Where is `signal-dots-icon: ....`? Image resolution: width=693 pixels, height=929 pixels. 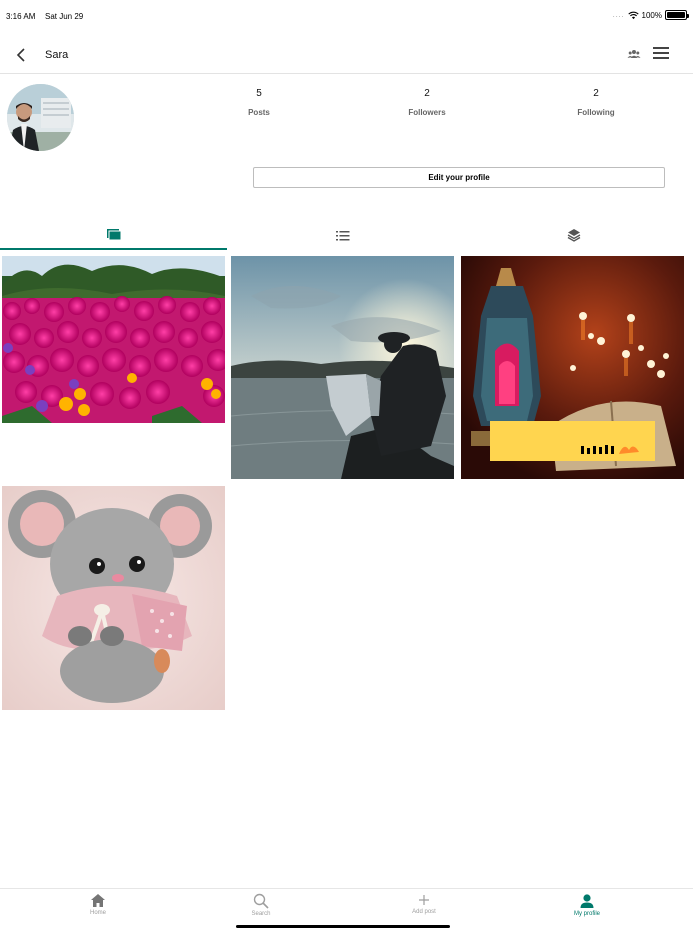
signal-dots-icon: .... is located at coordinates (618, 15).